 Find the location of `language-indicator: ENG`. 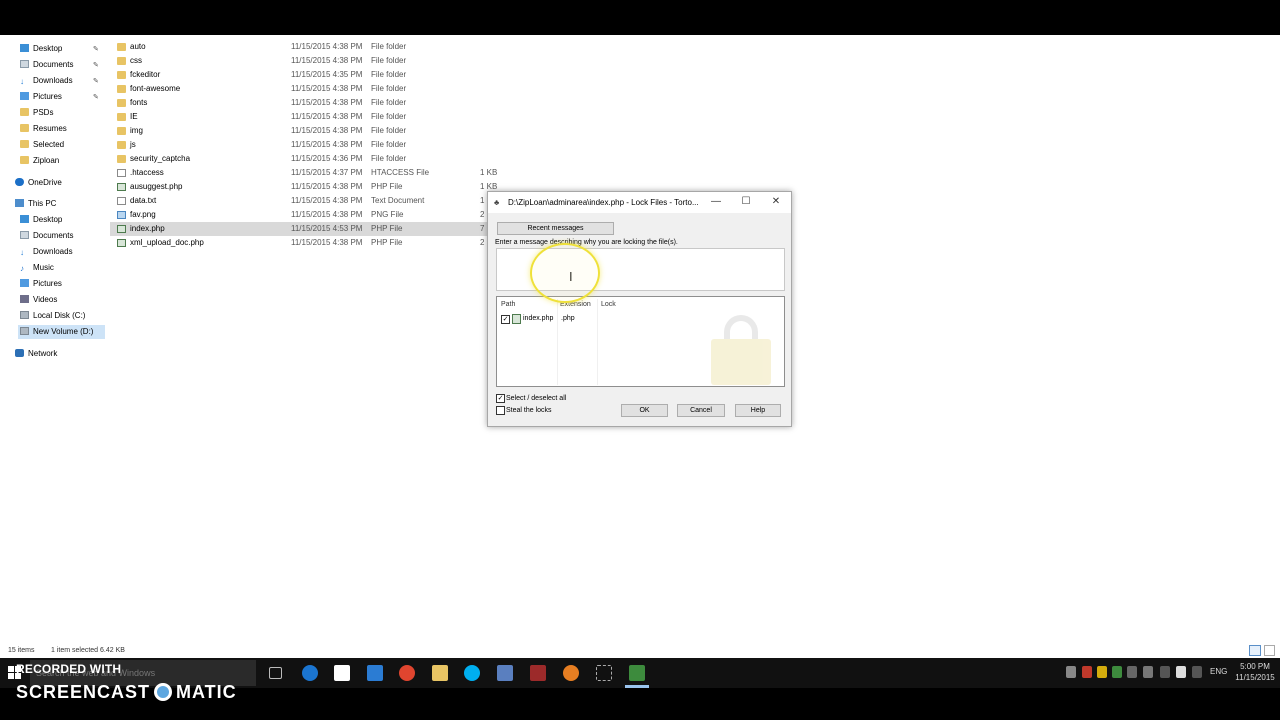

language-indicator: ENG is located at coordinates (1218, 671).